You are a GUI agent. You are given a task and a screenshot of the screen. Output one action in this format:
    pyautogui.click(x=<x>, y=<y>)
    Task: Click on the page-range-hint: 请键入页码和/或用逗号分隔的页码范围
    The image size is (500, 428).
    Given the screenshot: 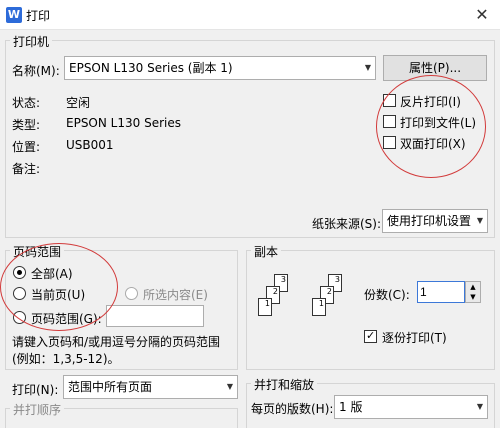 What is the action you would take?
    pyautogui.click(x=116, y=342)
    